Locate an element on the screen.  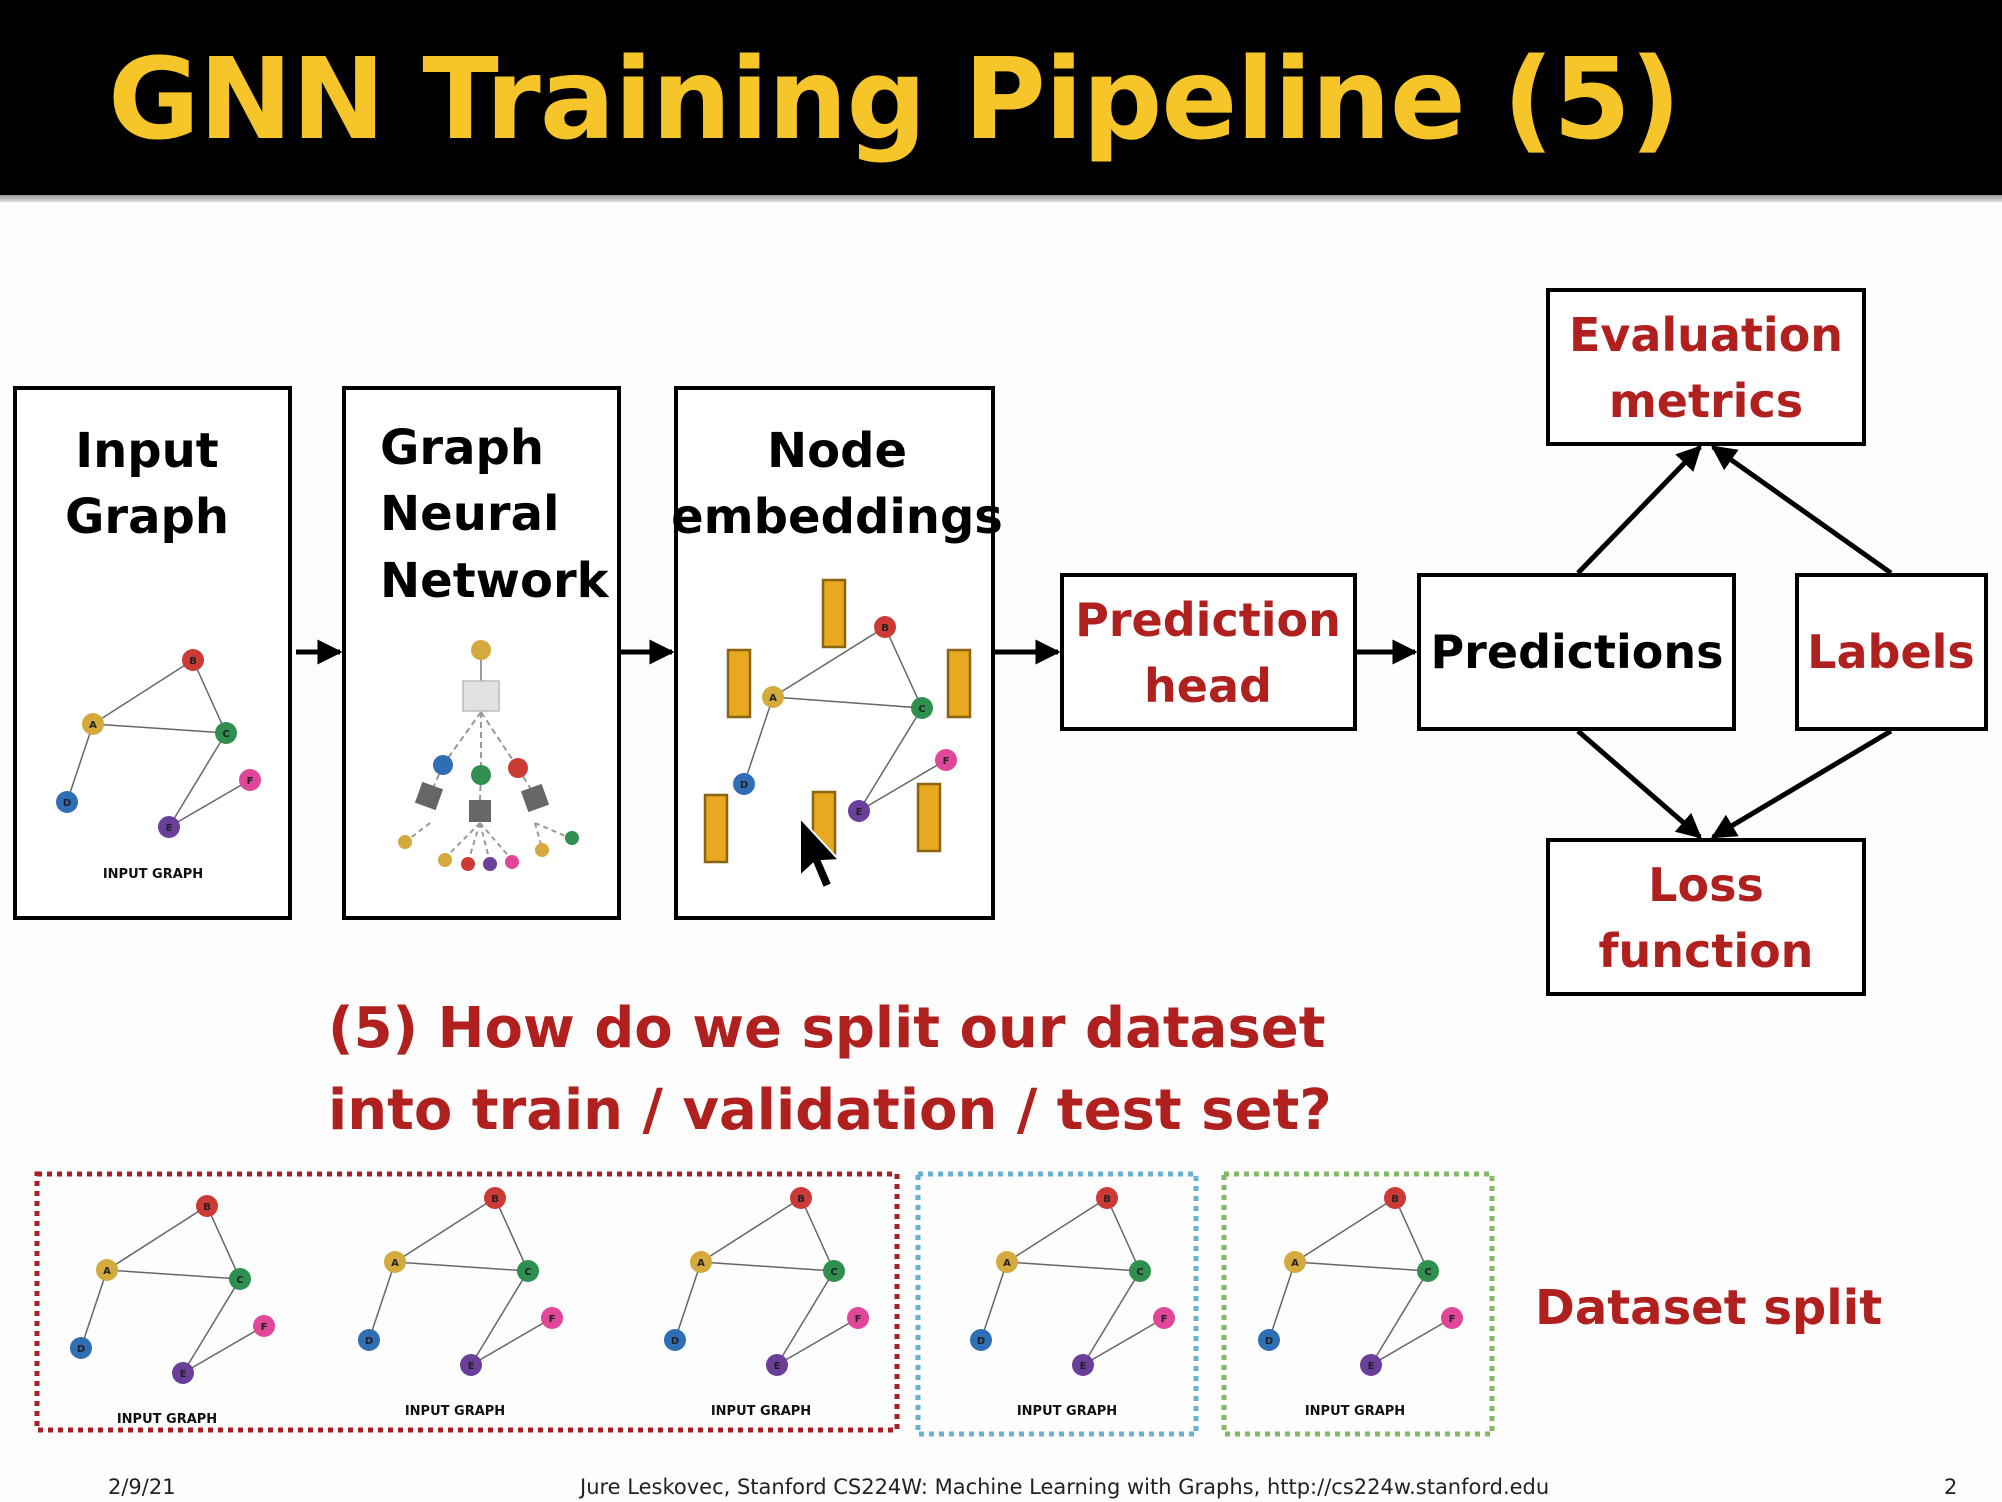
footer-page-number: 2 is located at coordinates (1951, 1487).